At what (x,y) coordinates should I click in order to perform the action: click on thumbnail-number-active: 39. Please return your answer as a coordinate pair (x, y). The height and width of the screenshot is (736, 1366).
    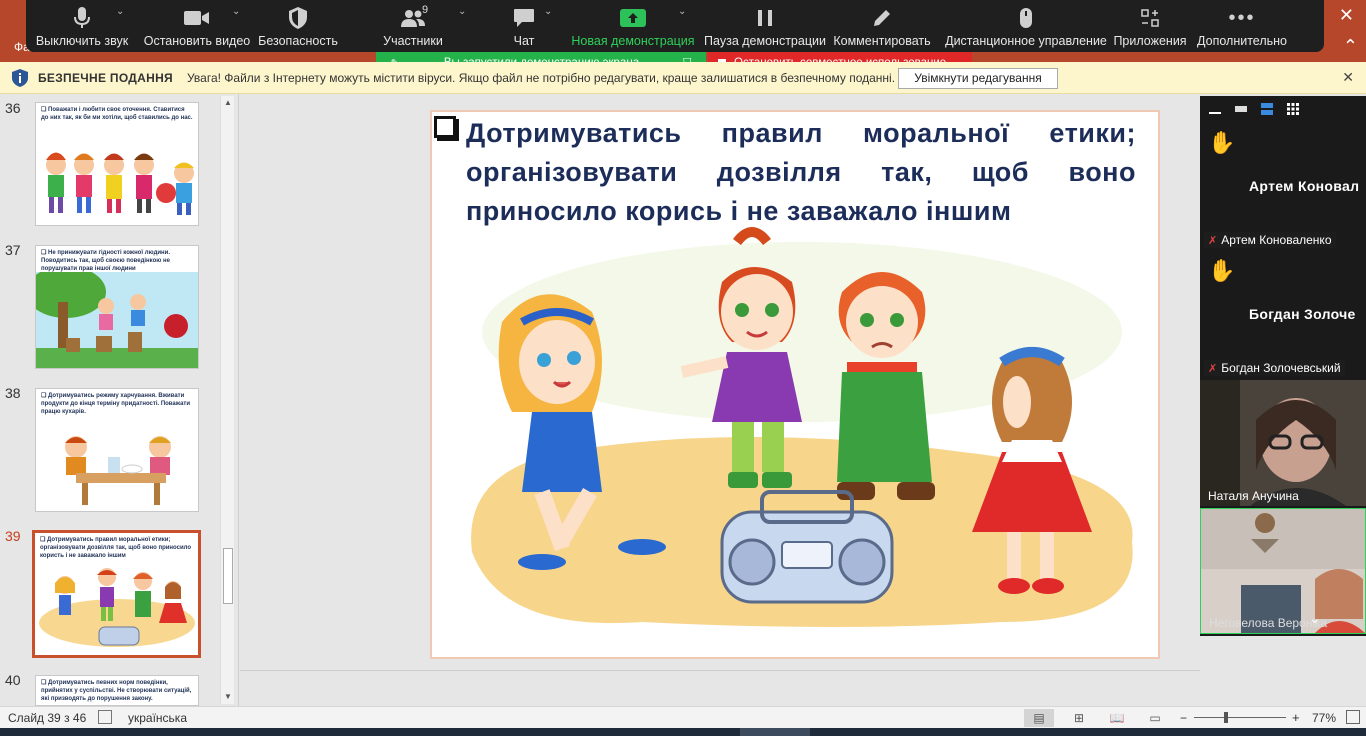
    Looking at the image, I should click on (13, 536).